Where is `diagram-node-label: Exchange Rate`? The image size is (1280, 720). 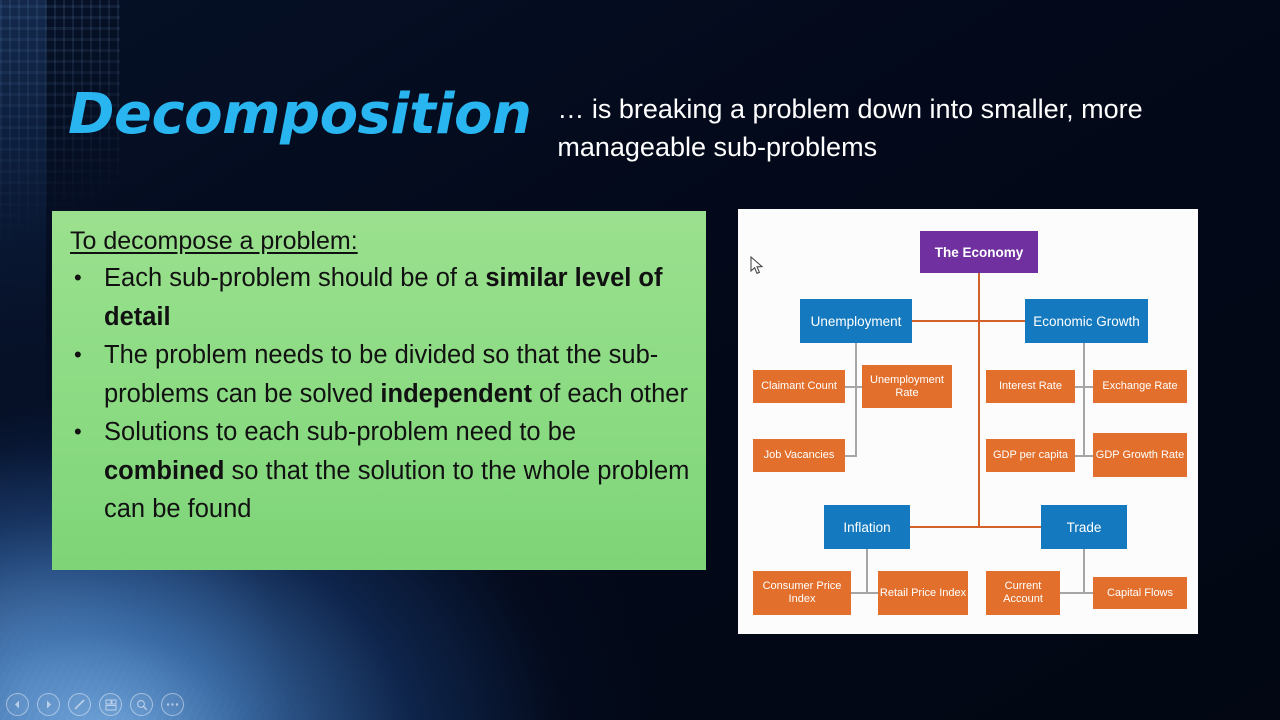 diagram-node-label: Exchange Rate is located at coordinates (1140, 386).